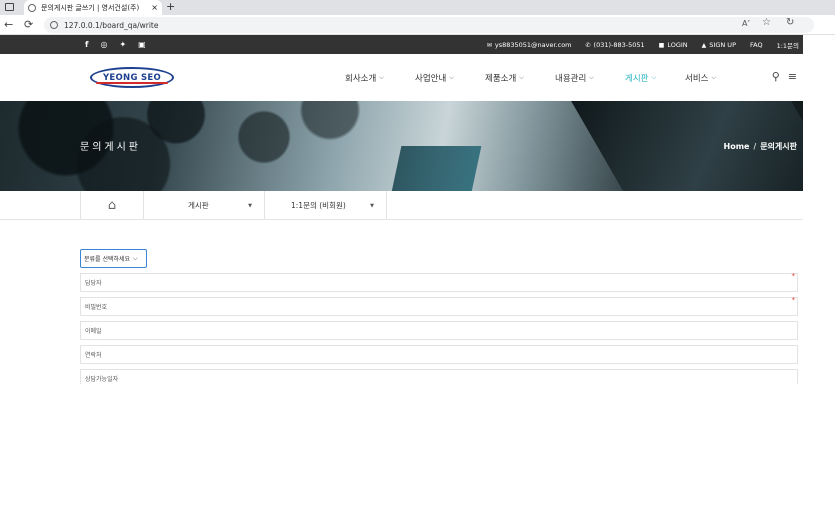 The width and height of the screenshot is (835, 518). I want to click on instagram-icon: ◎, so click(103, 44).